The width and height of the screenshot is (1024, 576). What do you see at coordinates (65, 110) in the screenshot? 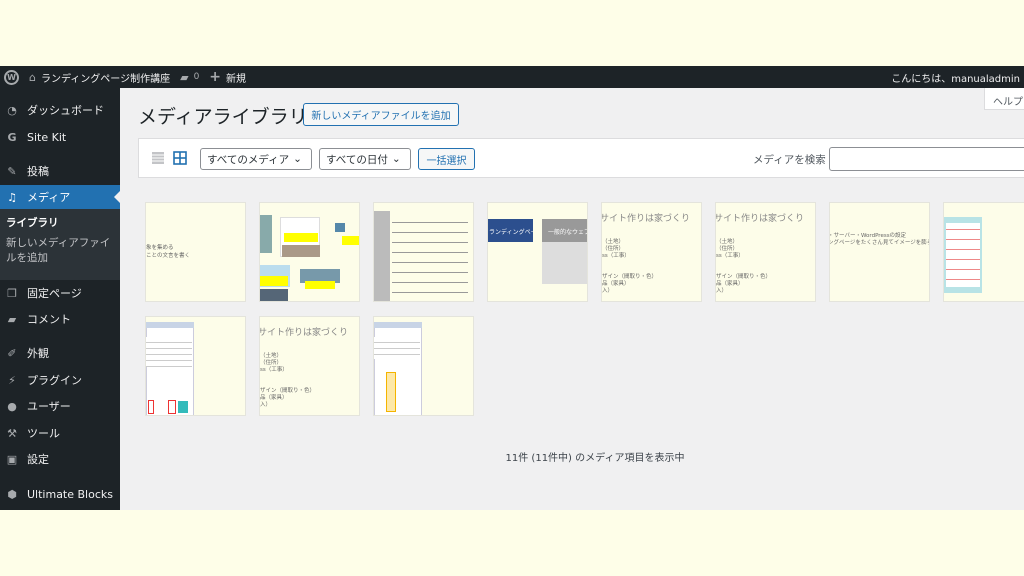
I see `label: ダッシュボード` at bounding box center [65, 110].